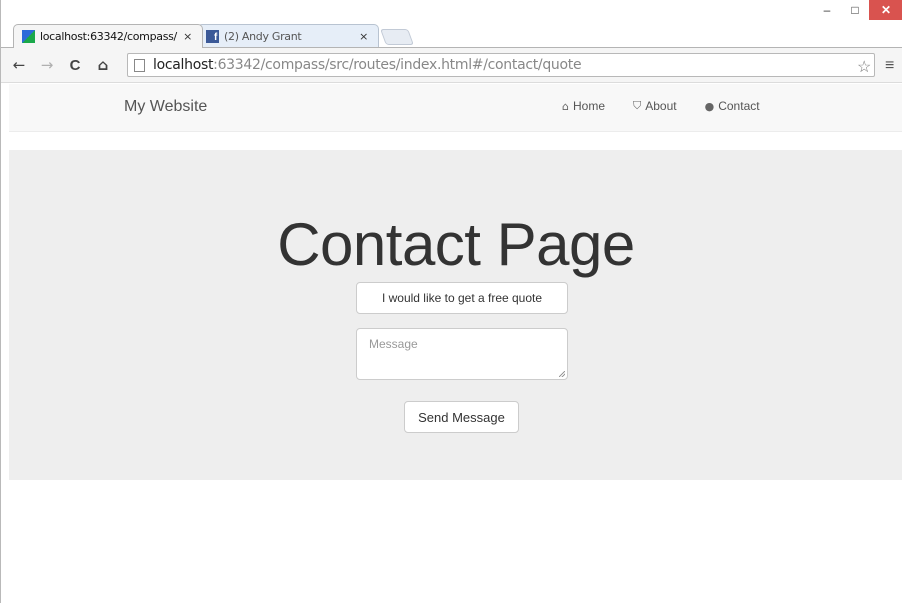 This screenshot has height=603, width=902. I want to click on new-tab-button, so click(397, 37).